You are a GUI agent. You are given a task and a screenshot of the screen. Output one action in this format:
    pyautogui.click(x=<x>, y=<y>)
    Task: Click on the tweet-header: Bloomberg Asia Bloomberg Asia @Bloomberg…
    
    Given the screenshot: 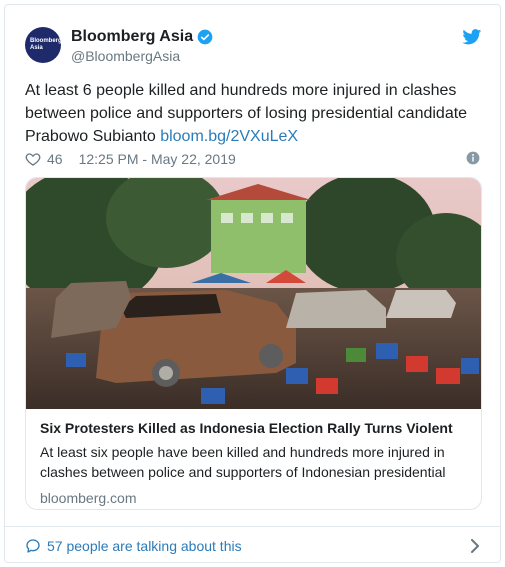 What is the action you would take?
    pyautogui.click(x=253, y=47)
    